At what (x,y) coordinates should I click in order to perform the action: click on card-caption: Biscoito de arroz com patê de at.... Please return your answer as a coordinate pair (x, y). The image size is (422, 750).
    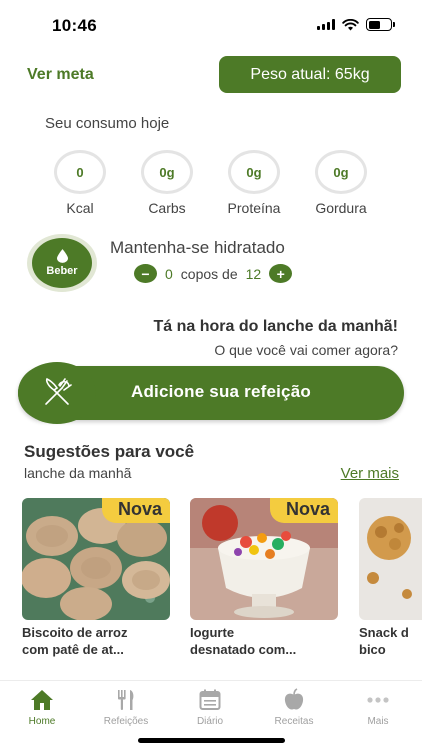
    Looking at the image, I should click on (96, 641).